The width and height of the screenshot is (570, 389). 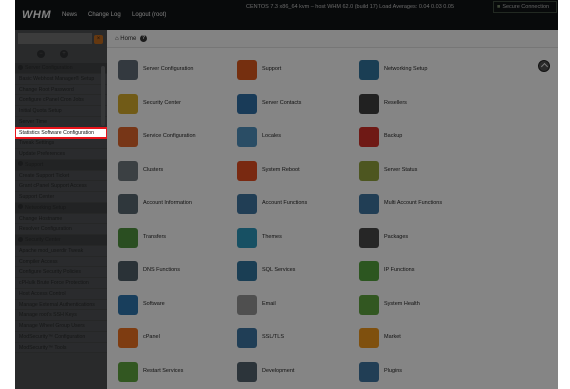 I want to click on sidebar-item: Compiler Access, so click(x=61, y=262).